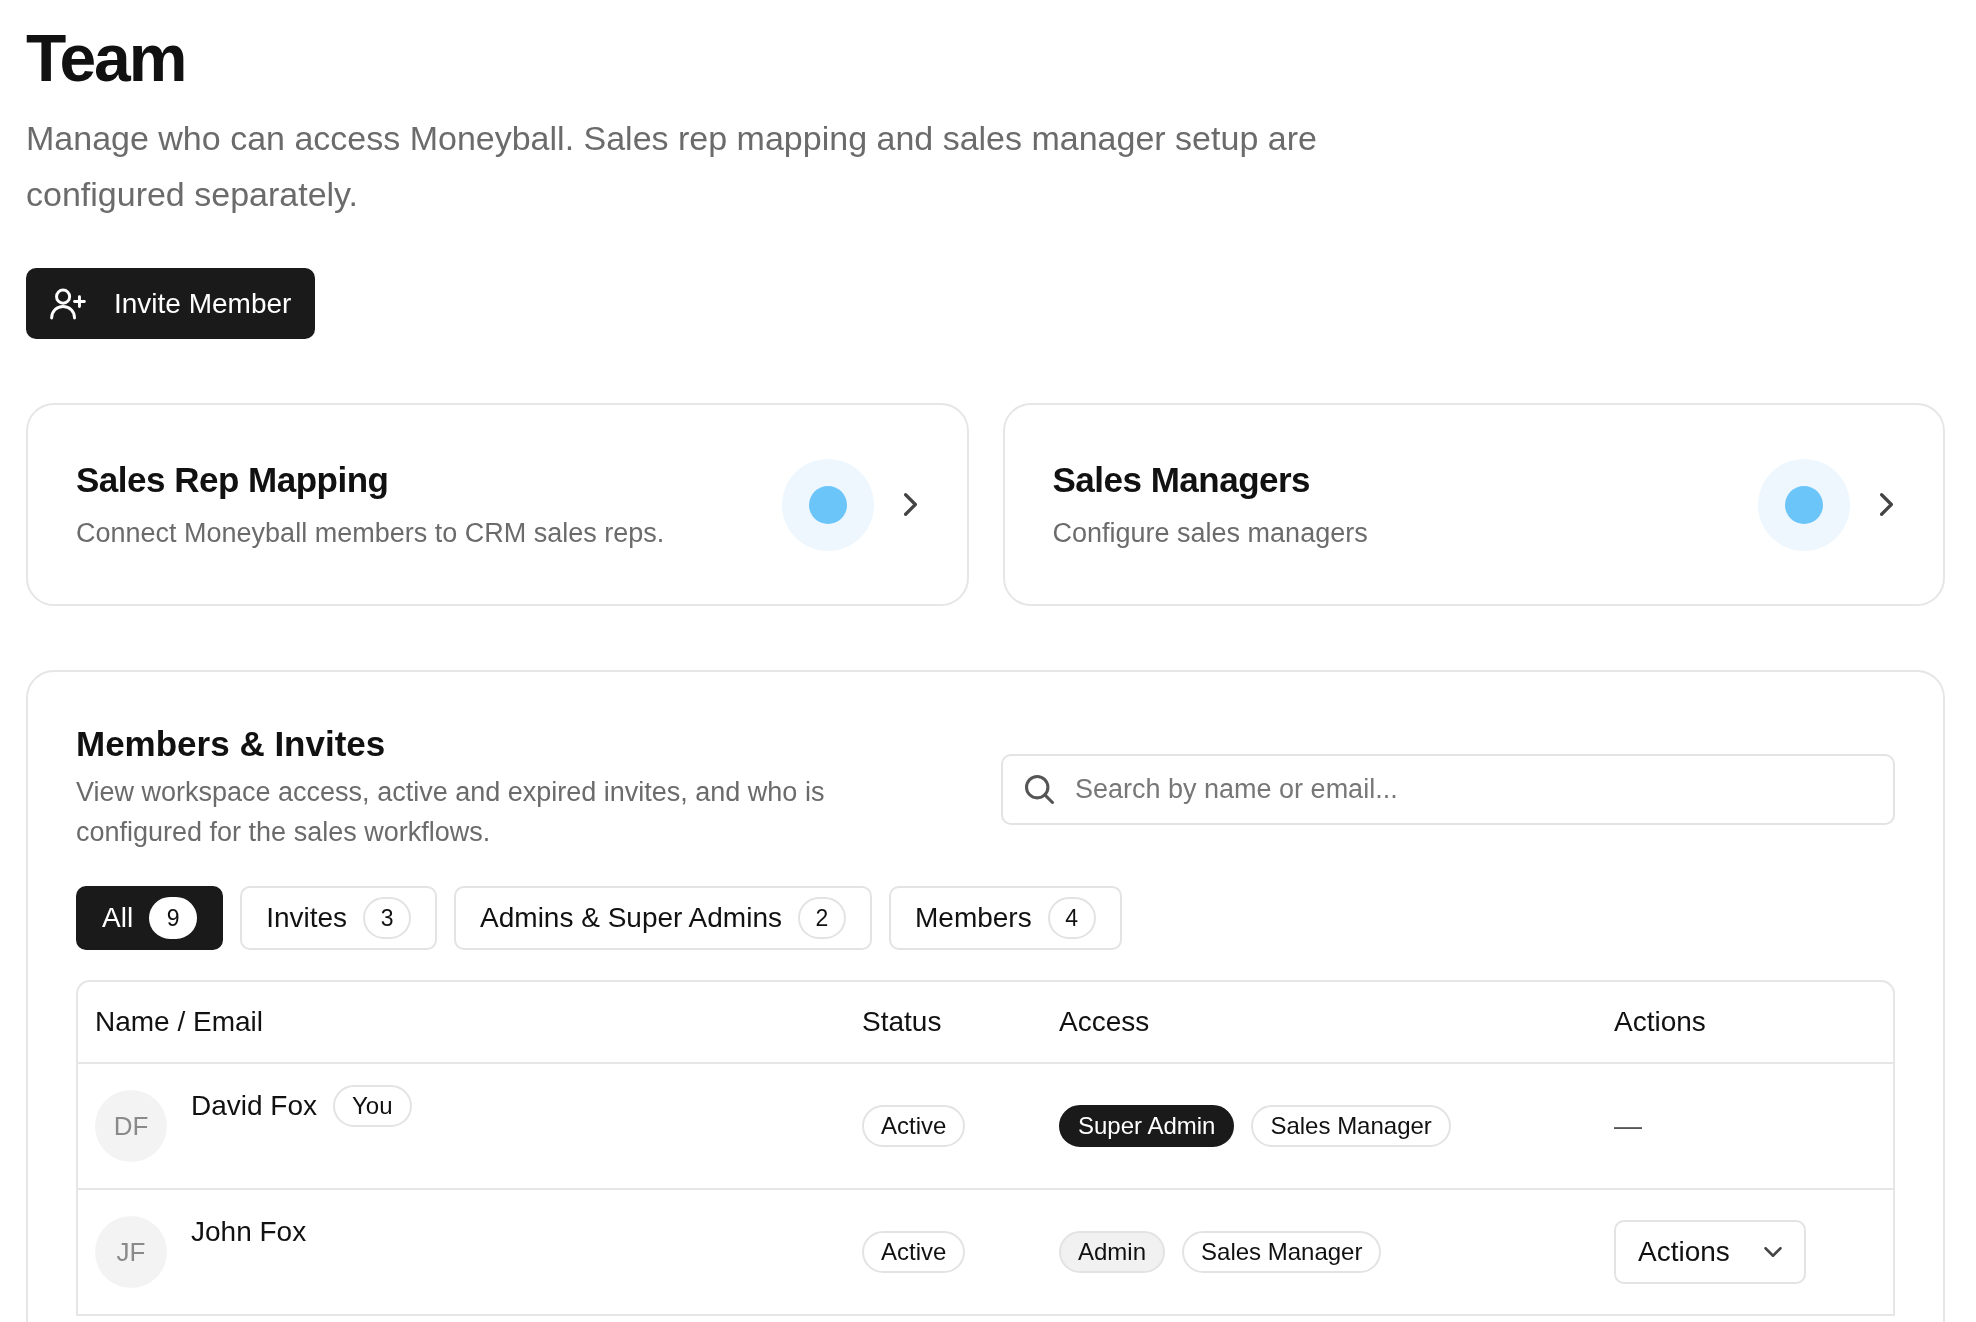  What do you see at coordinates (1473, 504) in the screenshot?
I see `settings-card: Sales Managers Configure sales managers` at bounding box center [1473, 504].